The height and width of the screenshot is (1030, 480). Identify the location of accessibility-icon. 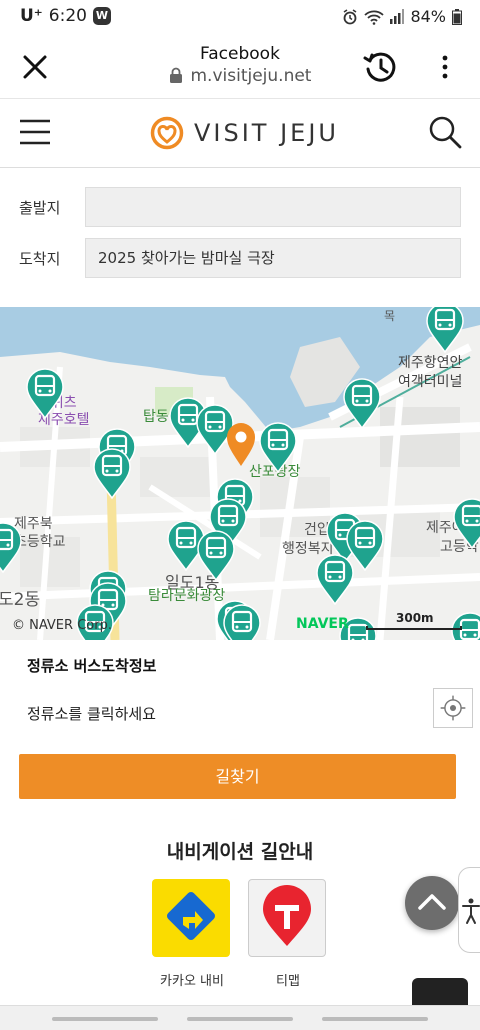
(471, 911).